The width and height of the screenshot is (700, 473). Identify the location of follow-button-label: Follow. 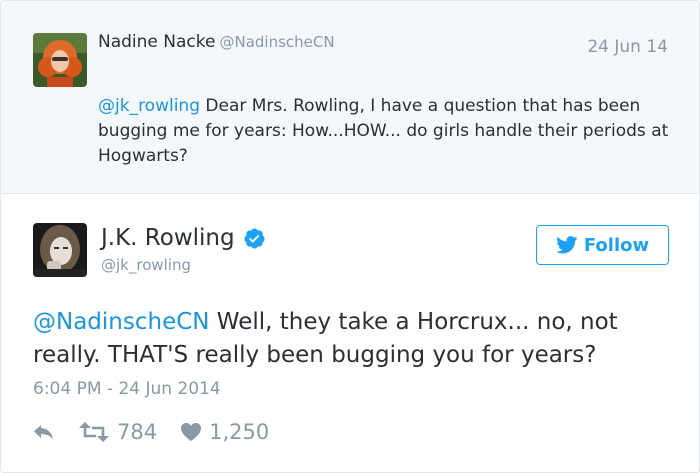
(616, 245).